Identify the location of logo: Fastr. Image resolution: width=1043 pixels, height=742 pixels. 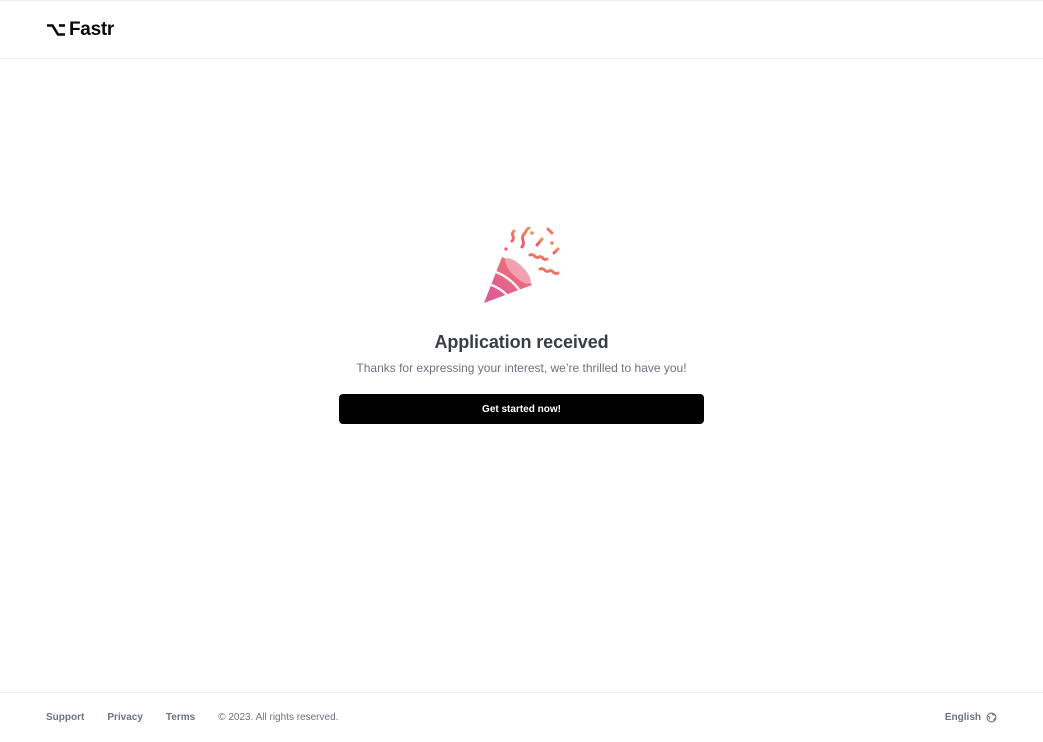
(80, 29).